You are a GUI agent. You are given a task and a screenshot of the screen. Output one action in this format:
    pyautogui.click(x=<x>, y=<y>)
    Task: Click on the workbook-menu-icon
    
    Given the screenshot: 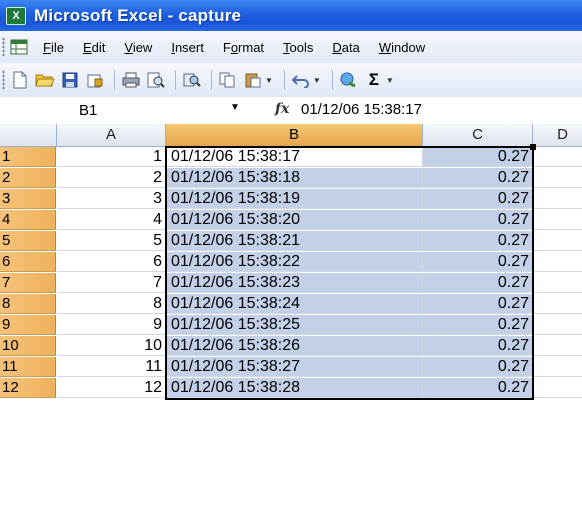 What is the action you would take?
    pyautogui.click(x=19, y=47)
    